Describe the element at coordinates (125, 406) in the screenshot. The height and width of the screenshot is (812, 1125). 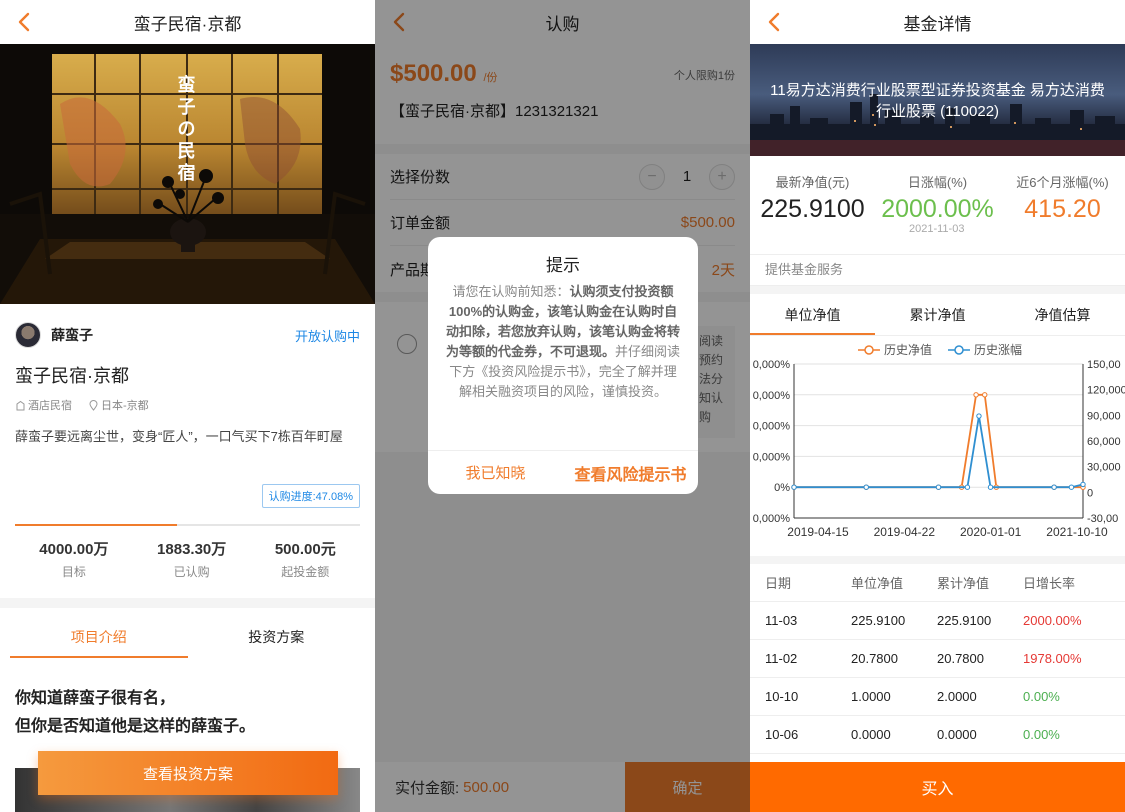
I see `tag-location-label: 日本-京都` at that location.